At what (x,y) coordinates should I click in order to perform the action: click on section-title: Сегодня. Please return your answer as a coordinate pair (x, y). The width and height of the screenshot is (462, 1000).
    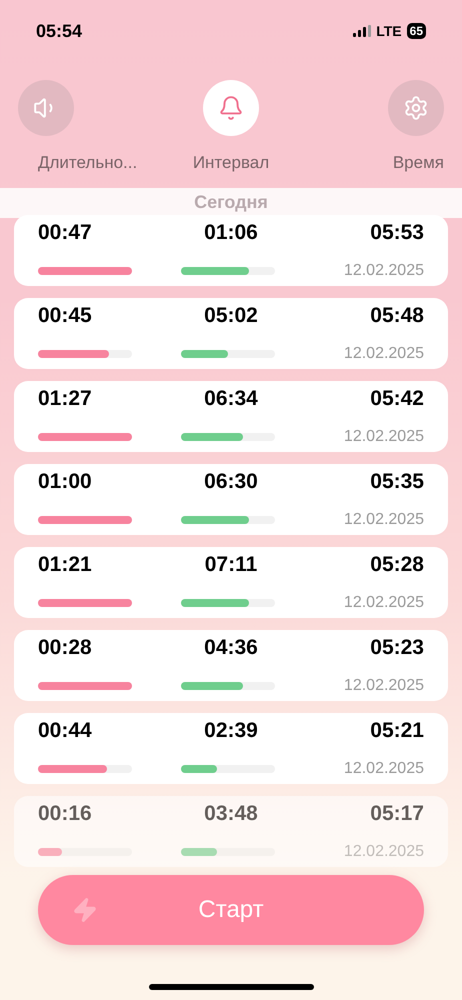
    Looking at the image, I should click on (231, 202).